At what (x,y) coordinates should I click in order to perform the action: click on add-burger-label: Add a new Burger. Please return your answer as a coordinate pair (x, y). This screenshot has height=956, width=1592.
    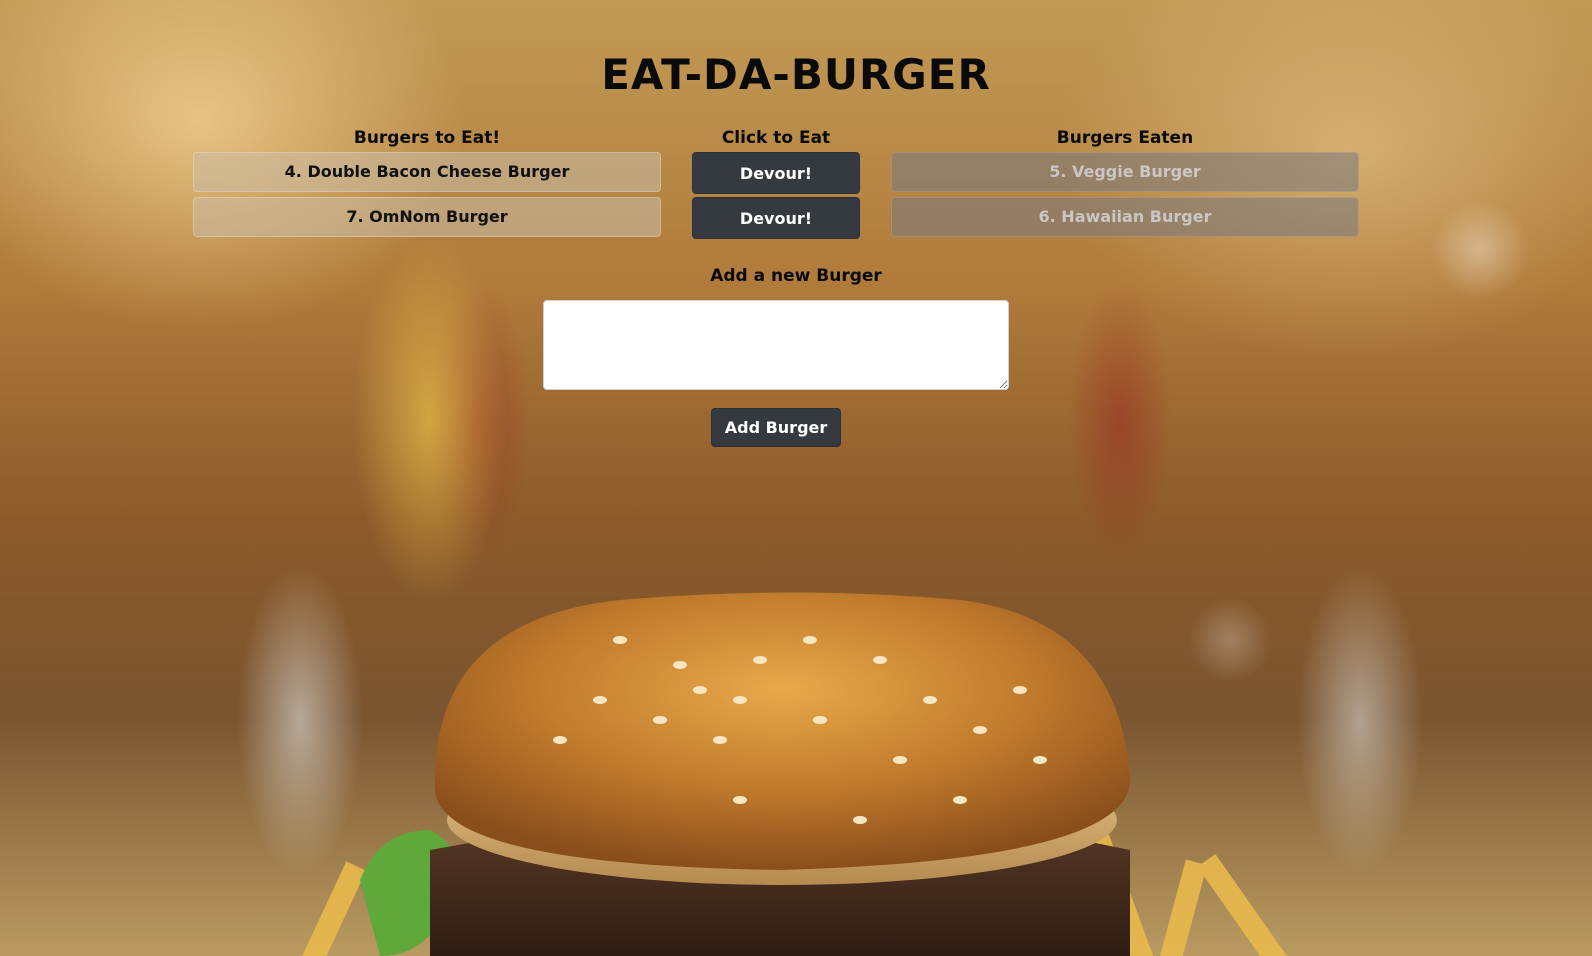
    Looking at the image, I should click on (796, 276).